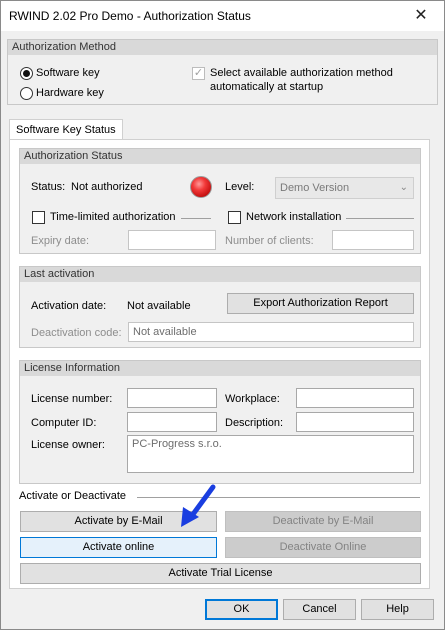 The width and height of the screenshot is (445, 630). I want to click on close-icon: ✕, so click(421, 16).